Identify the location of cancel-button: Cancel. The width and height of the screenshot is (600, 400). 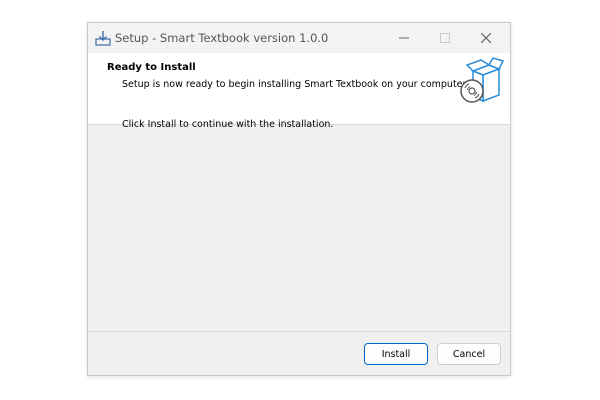
(469, 354).